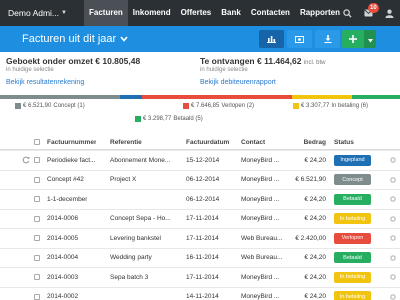  Describe the element at coordinates (135, 238) in the screenshot. I see `invoice-reference: Levering bankstel` at that location.